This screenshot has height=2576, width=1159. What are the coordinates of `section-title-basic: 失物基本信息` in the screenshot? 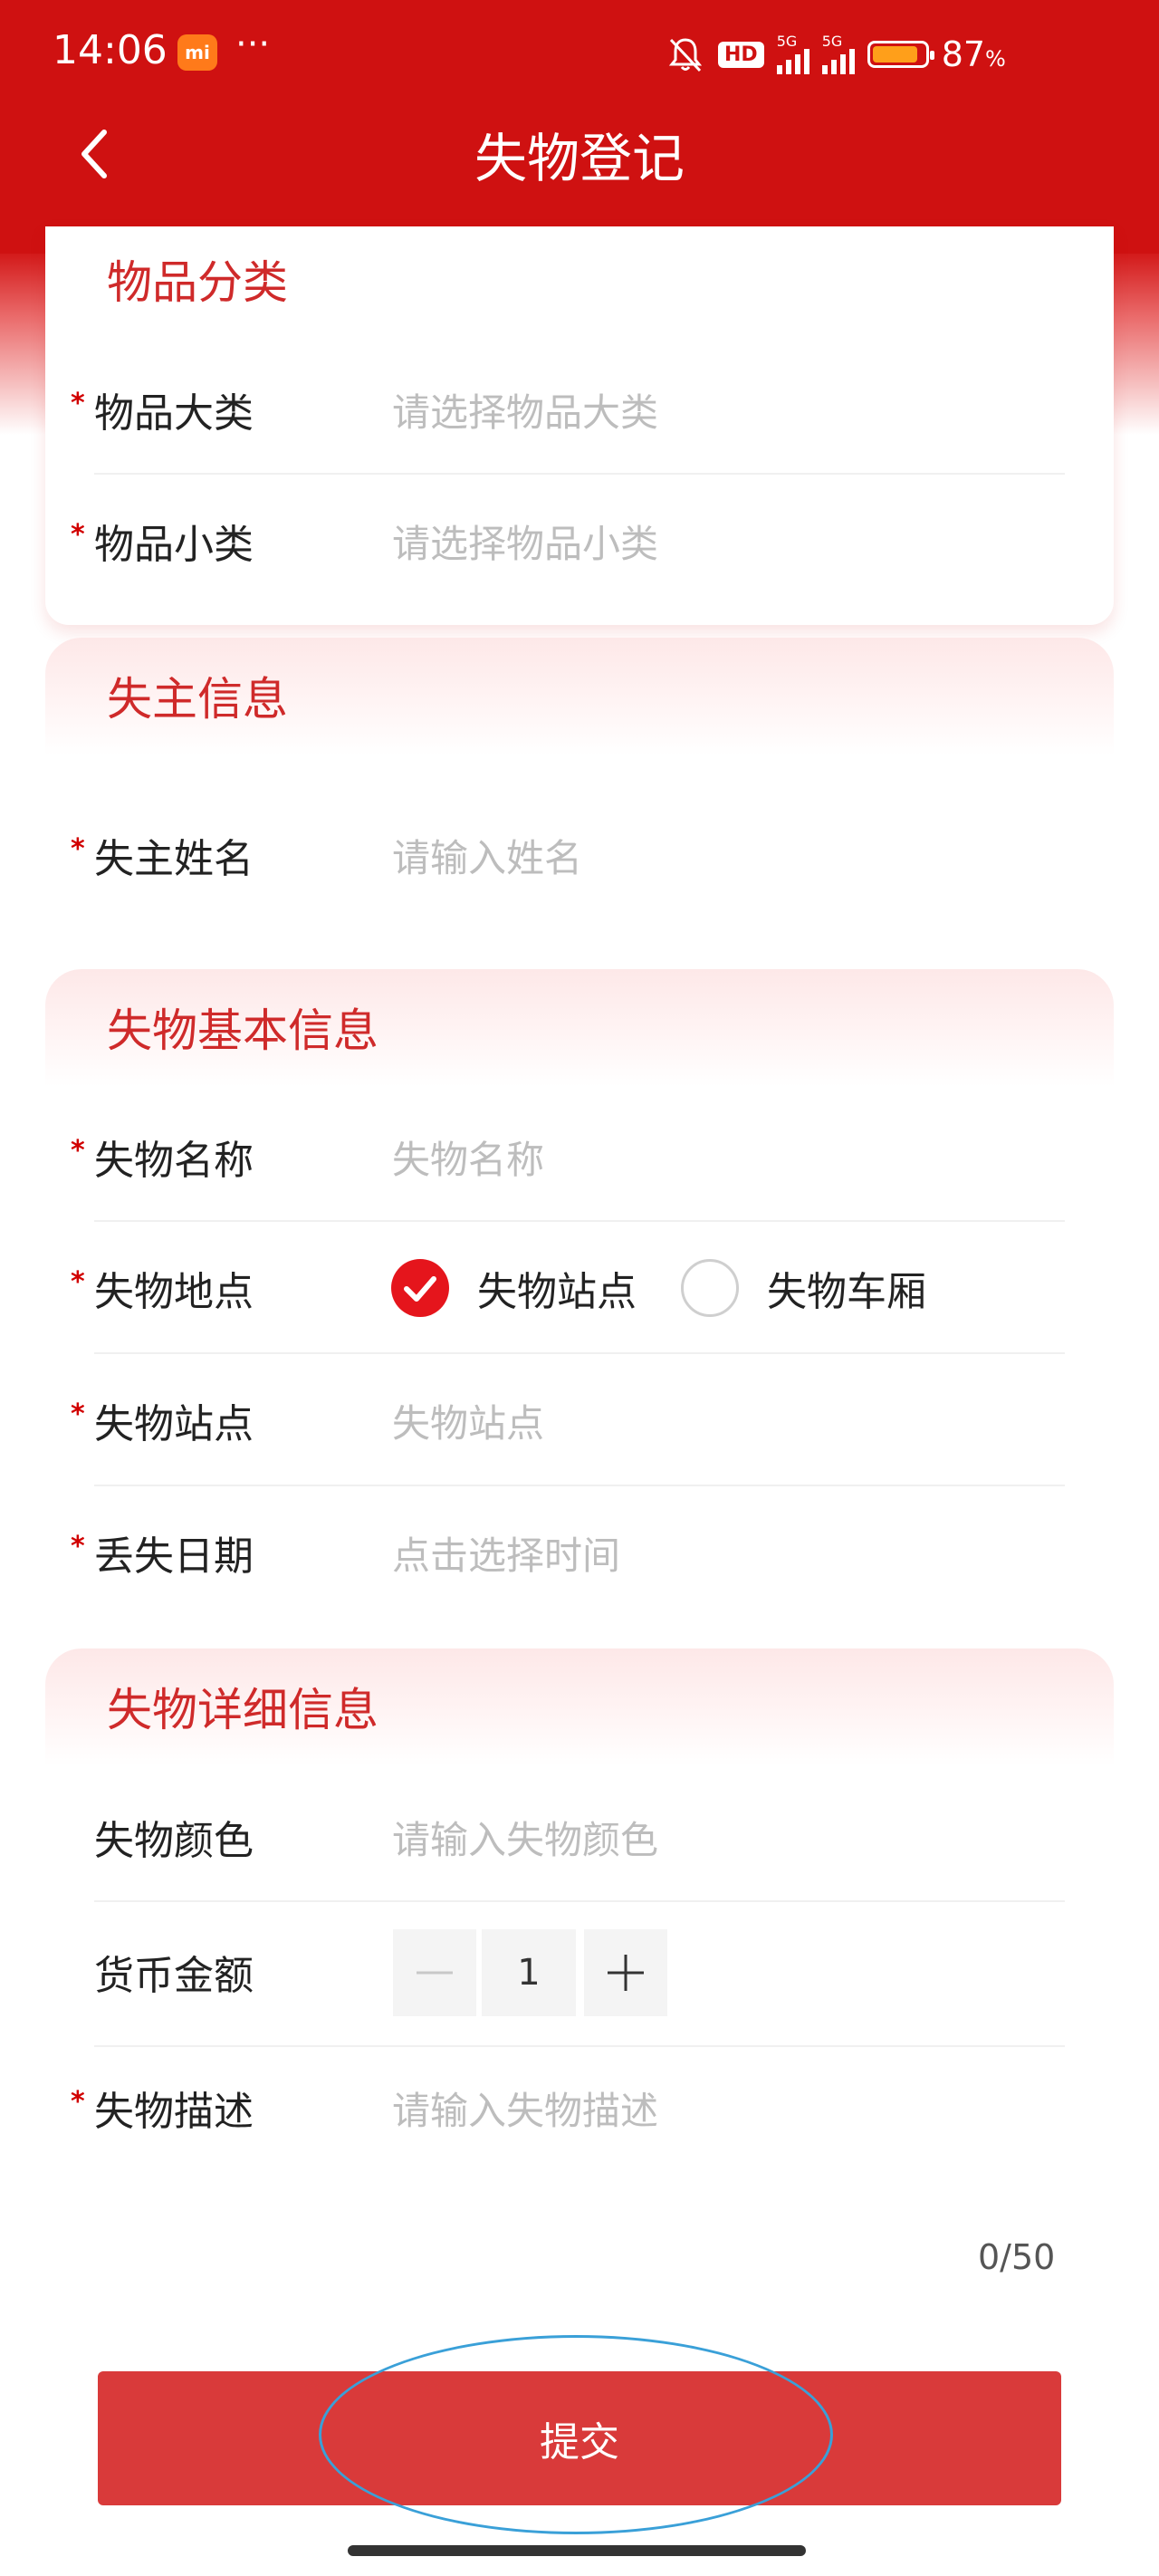 It's located at (242, 1030).